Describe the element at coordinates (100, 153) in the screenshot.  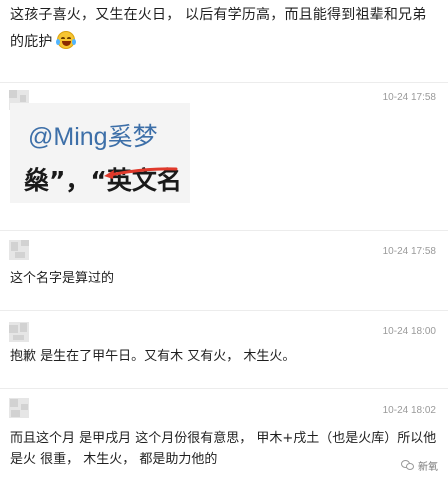
I see `comment-image: @Ming奚梦 燊”，“英文名` at that location.